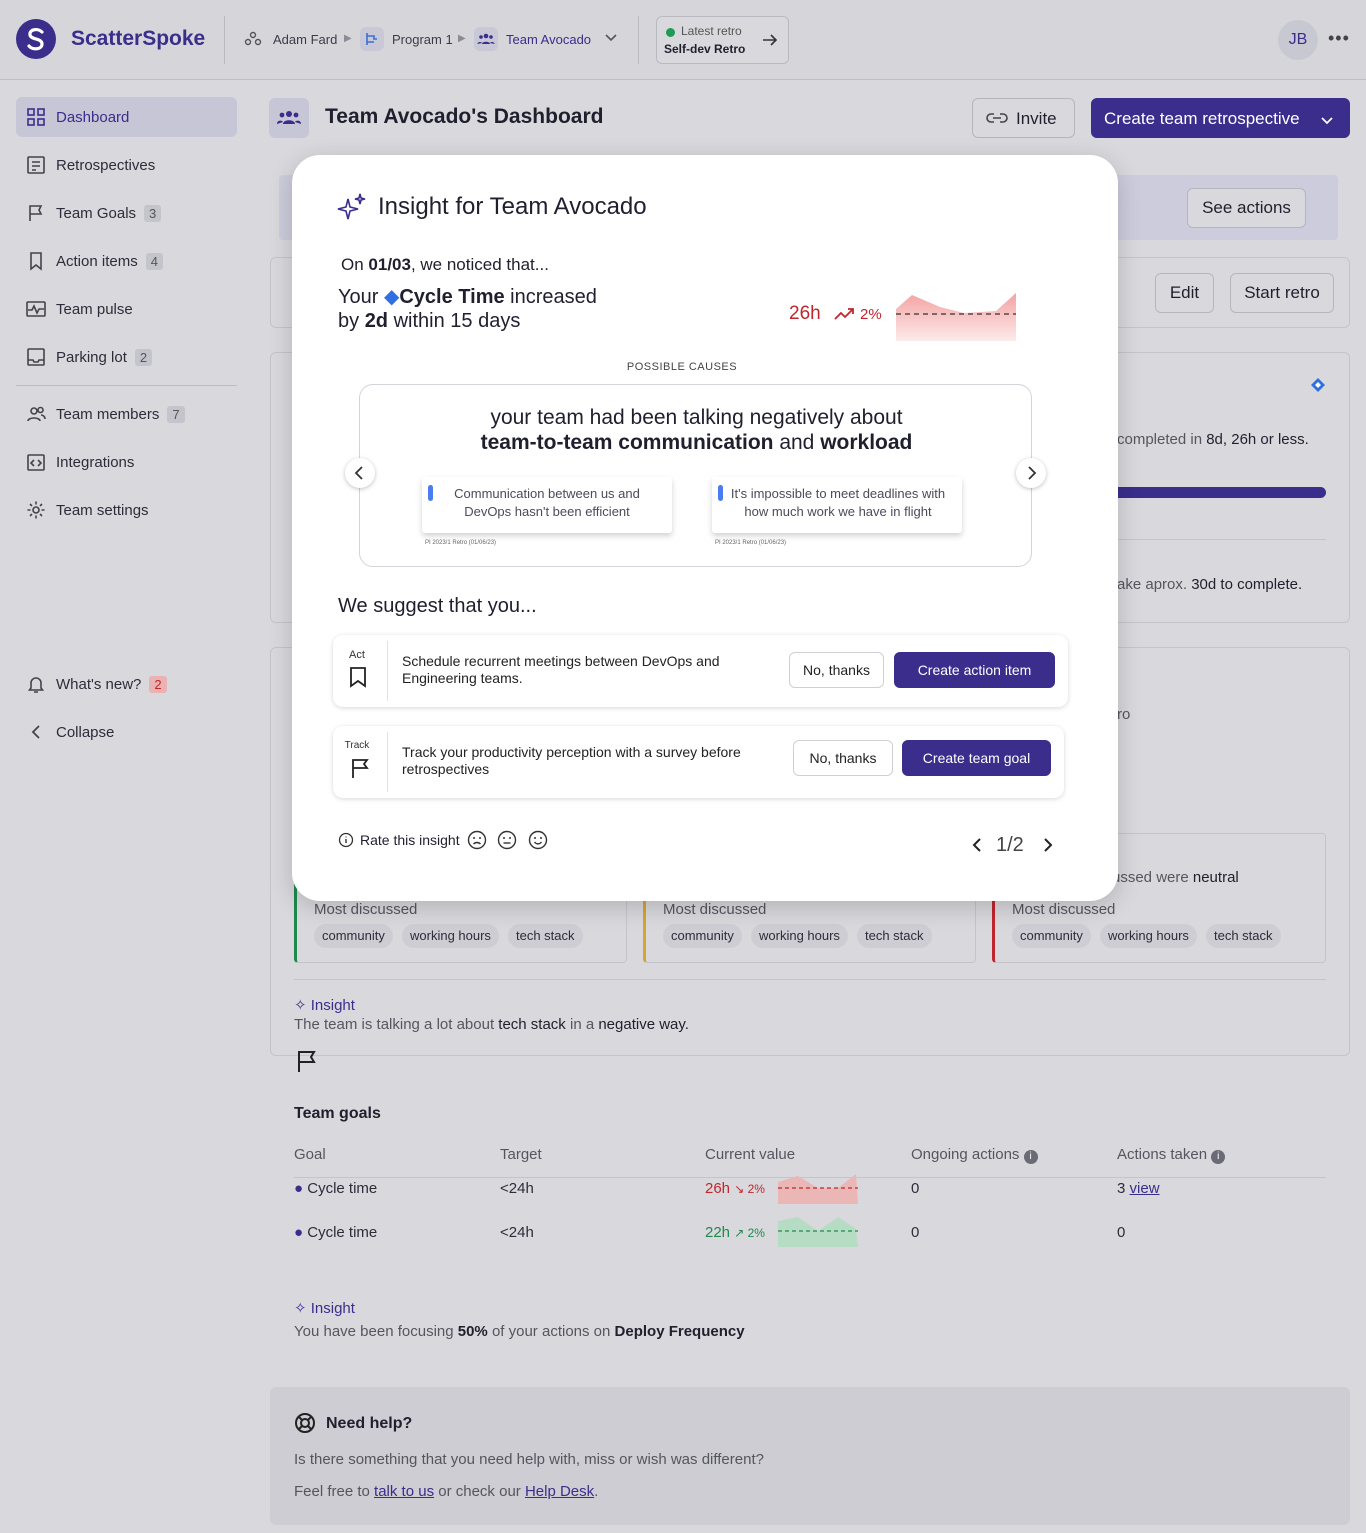  I want to click on pager-prev-button, so click(977, 847).